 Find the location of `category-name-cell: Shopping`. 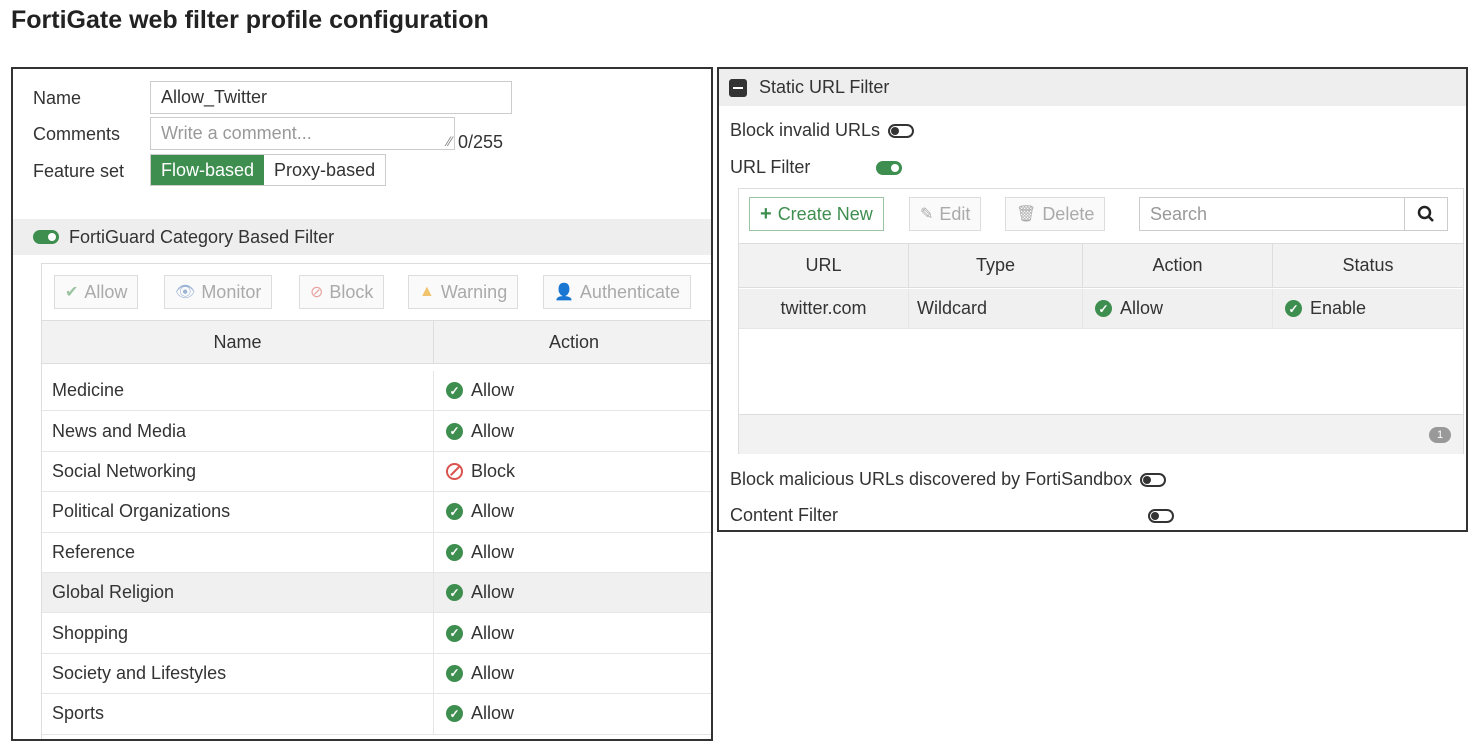

category-name-cell: Shopping is located at coordinates (238, 633).